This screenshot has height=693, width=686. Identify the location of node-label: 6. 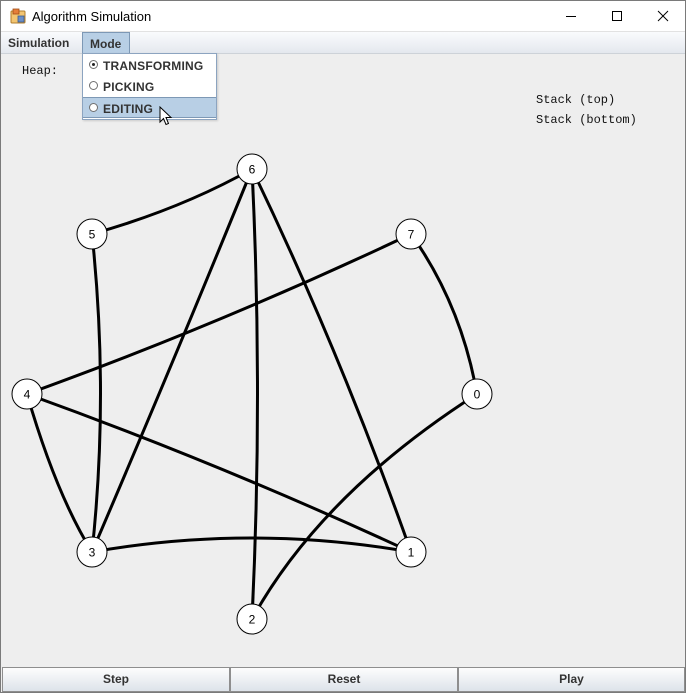
(252, 170).